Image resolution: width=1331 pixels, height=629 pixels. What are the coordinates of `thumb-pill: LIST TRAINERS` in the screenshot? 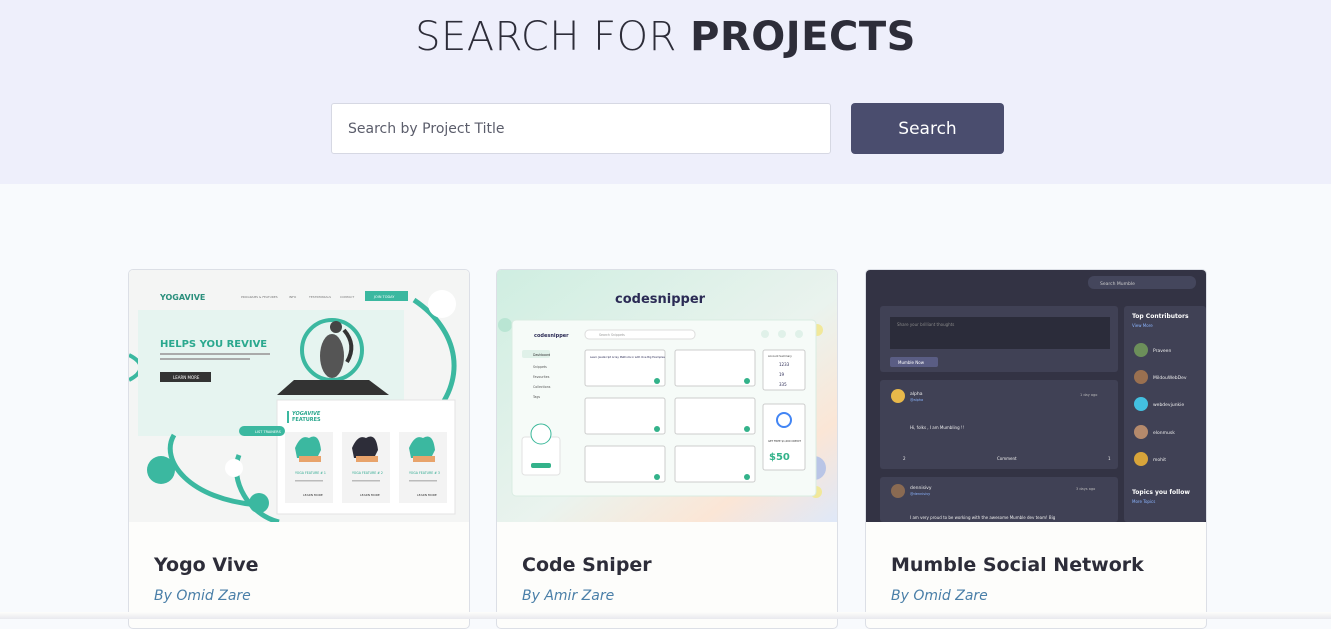 It's located at (268, 432).